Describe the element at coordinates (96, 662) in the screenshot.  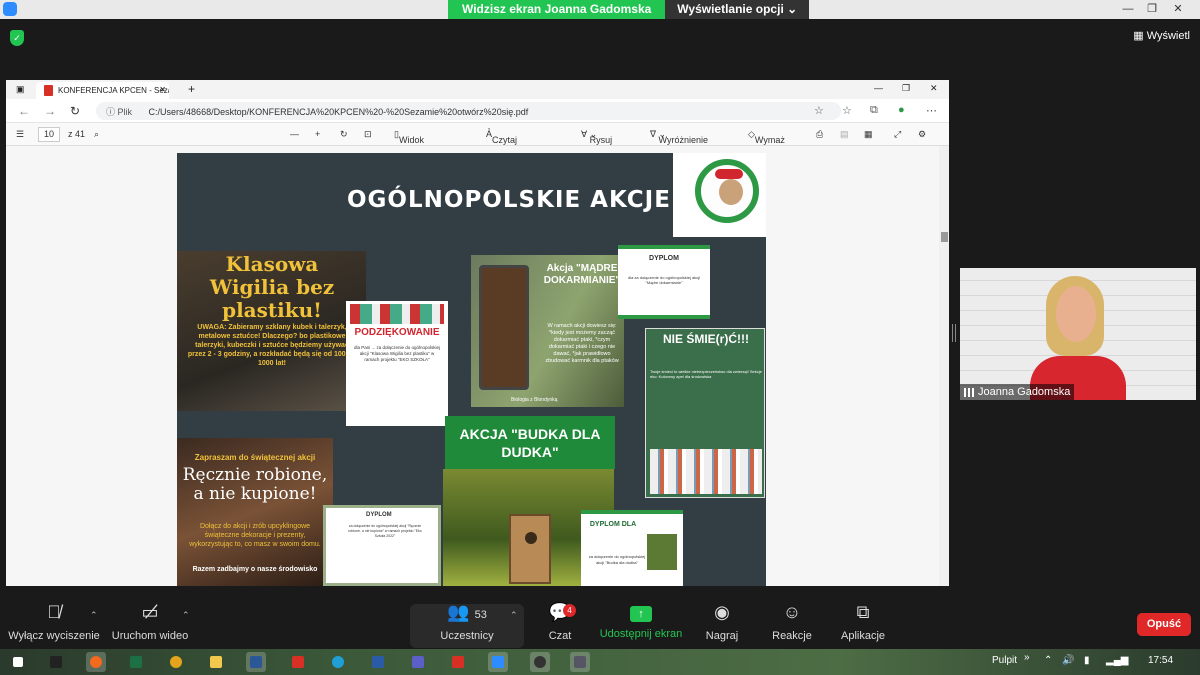
I see `firefox-icon` at that location.